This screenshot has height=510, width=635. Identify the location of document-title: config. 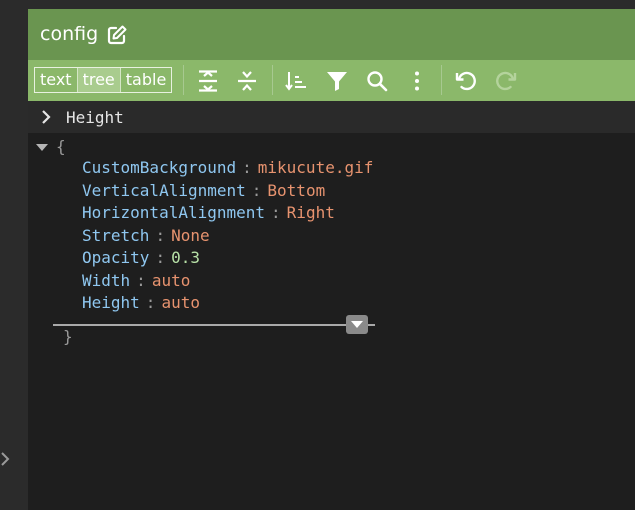
(69, 34).